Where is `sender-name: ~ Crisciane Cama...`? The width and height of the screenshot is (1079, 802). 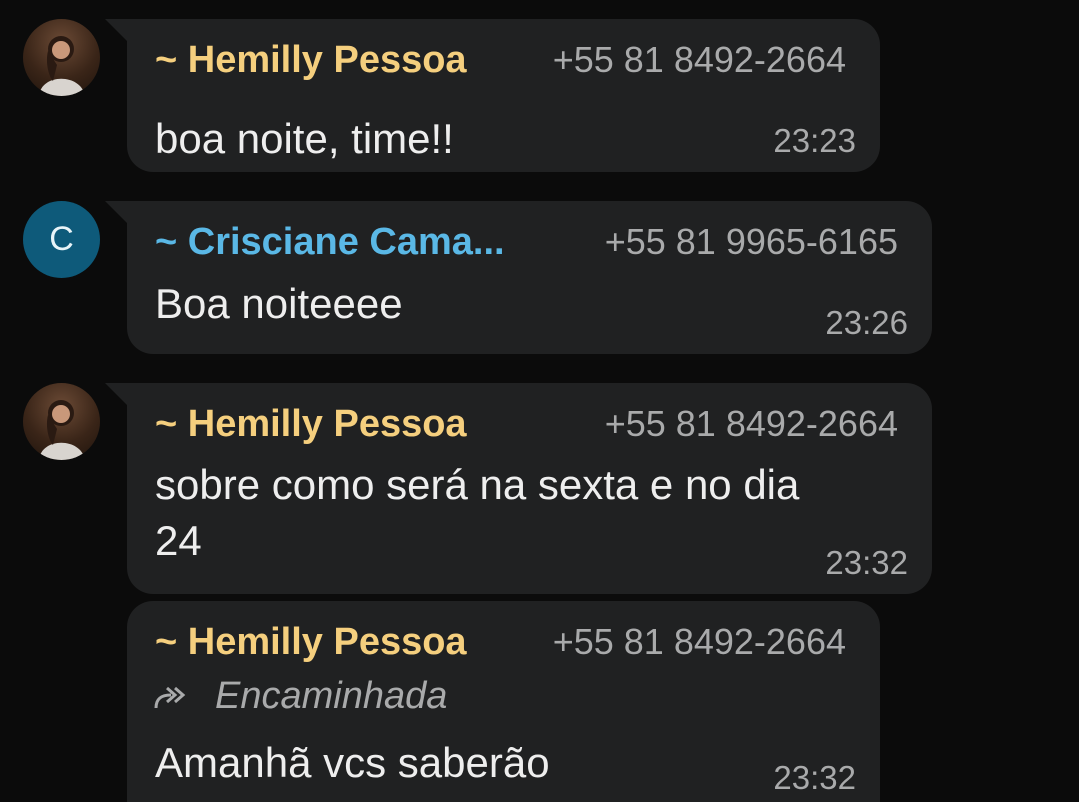 sender-name: ~ Crisciane Cama... is located at coordinates (330, 242).